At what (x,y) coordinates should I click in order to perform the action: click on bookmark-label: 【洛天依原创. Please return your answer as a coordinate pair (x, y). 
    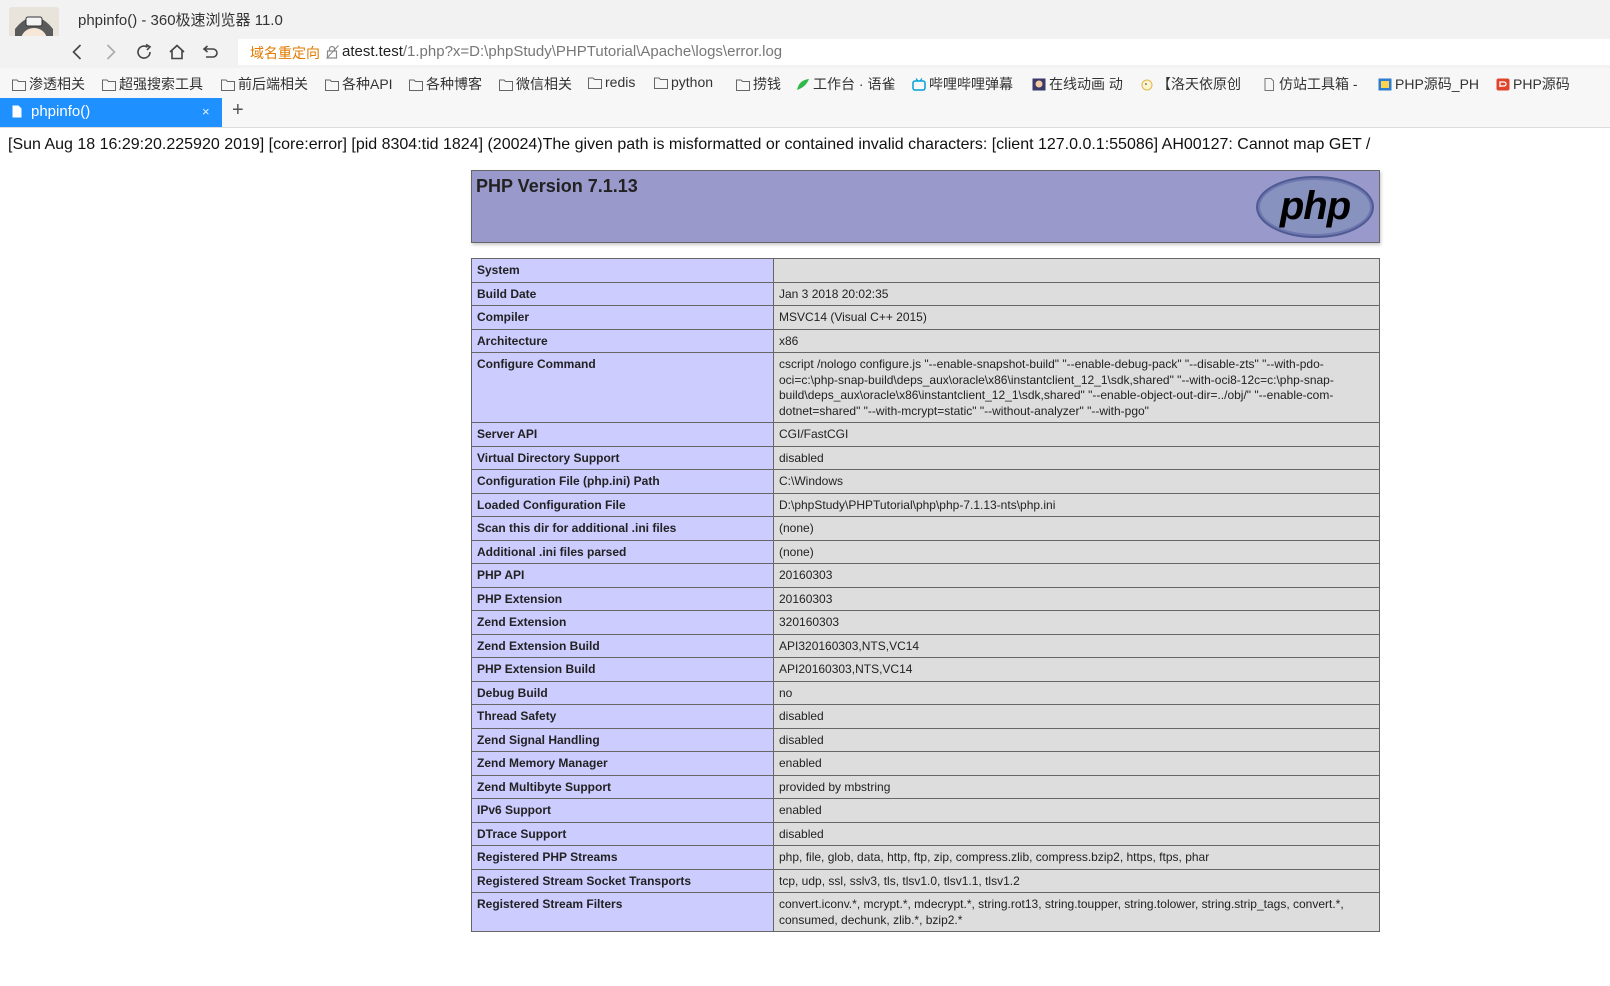
    Looking at the image, I should click on (1199, 84).